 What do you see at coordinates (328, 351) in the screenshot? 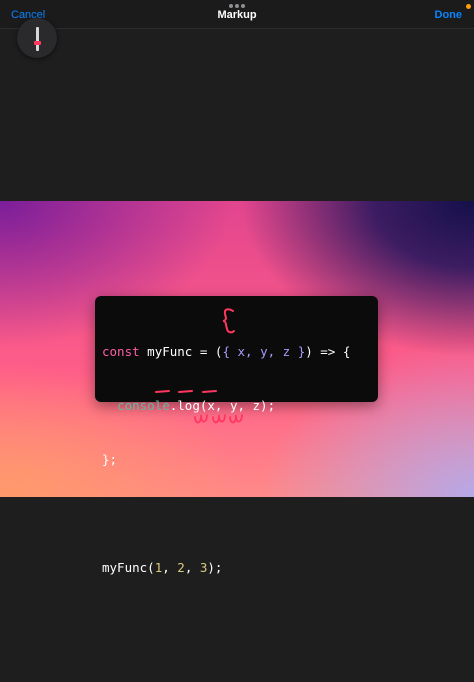
I see `code-text: ) => {` at bounding box center [328, 351].